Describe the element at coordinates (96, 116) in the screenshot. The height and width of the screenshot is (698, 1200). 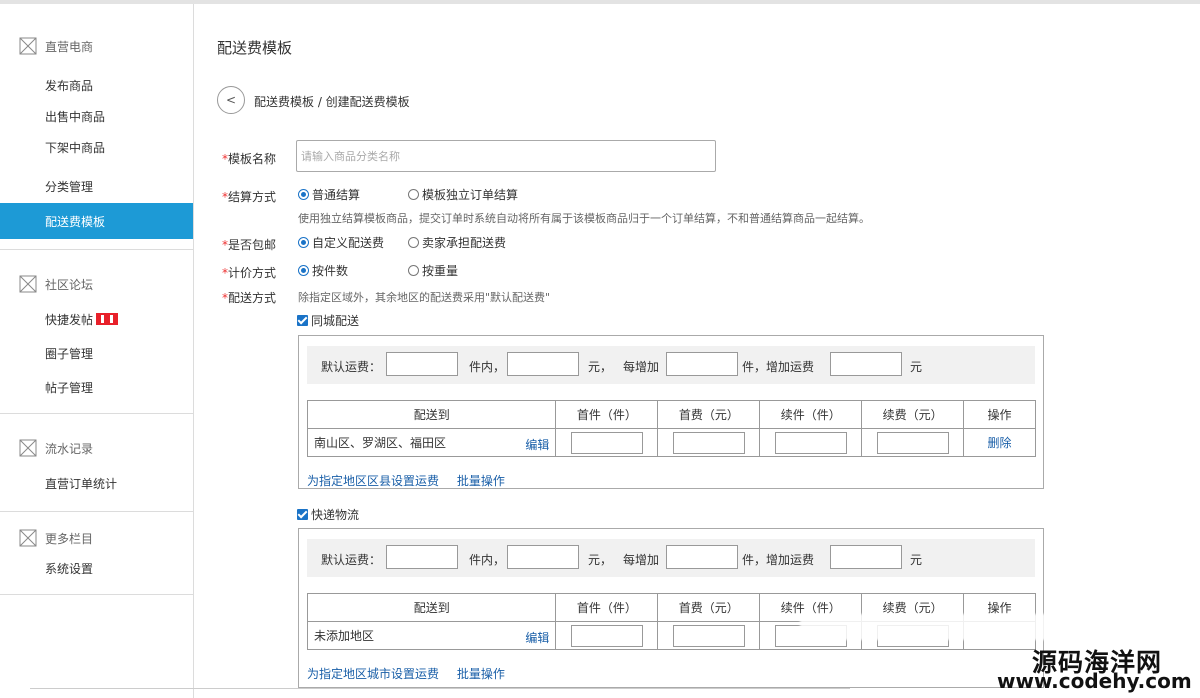
I see `sidebar-item-on-sale: 出售中商品` at that location.